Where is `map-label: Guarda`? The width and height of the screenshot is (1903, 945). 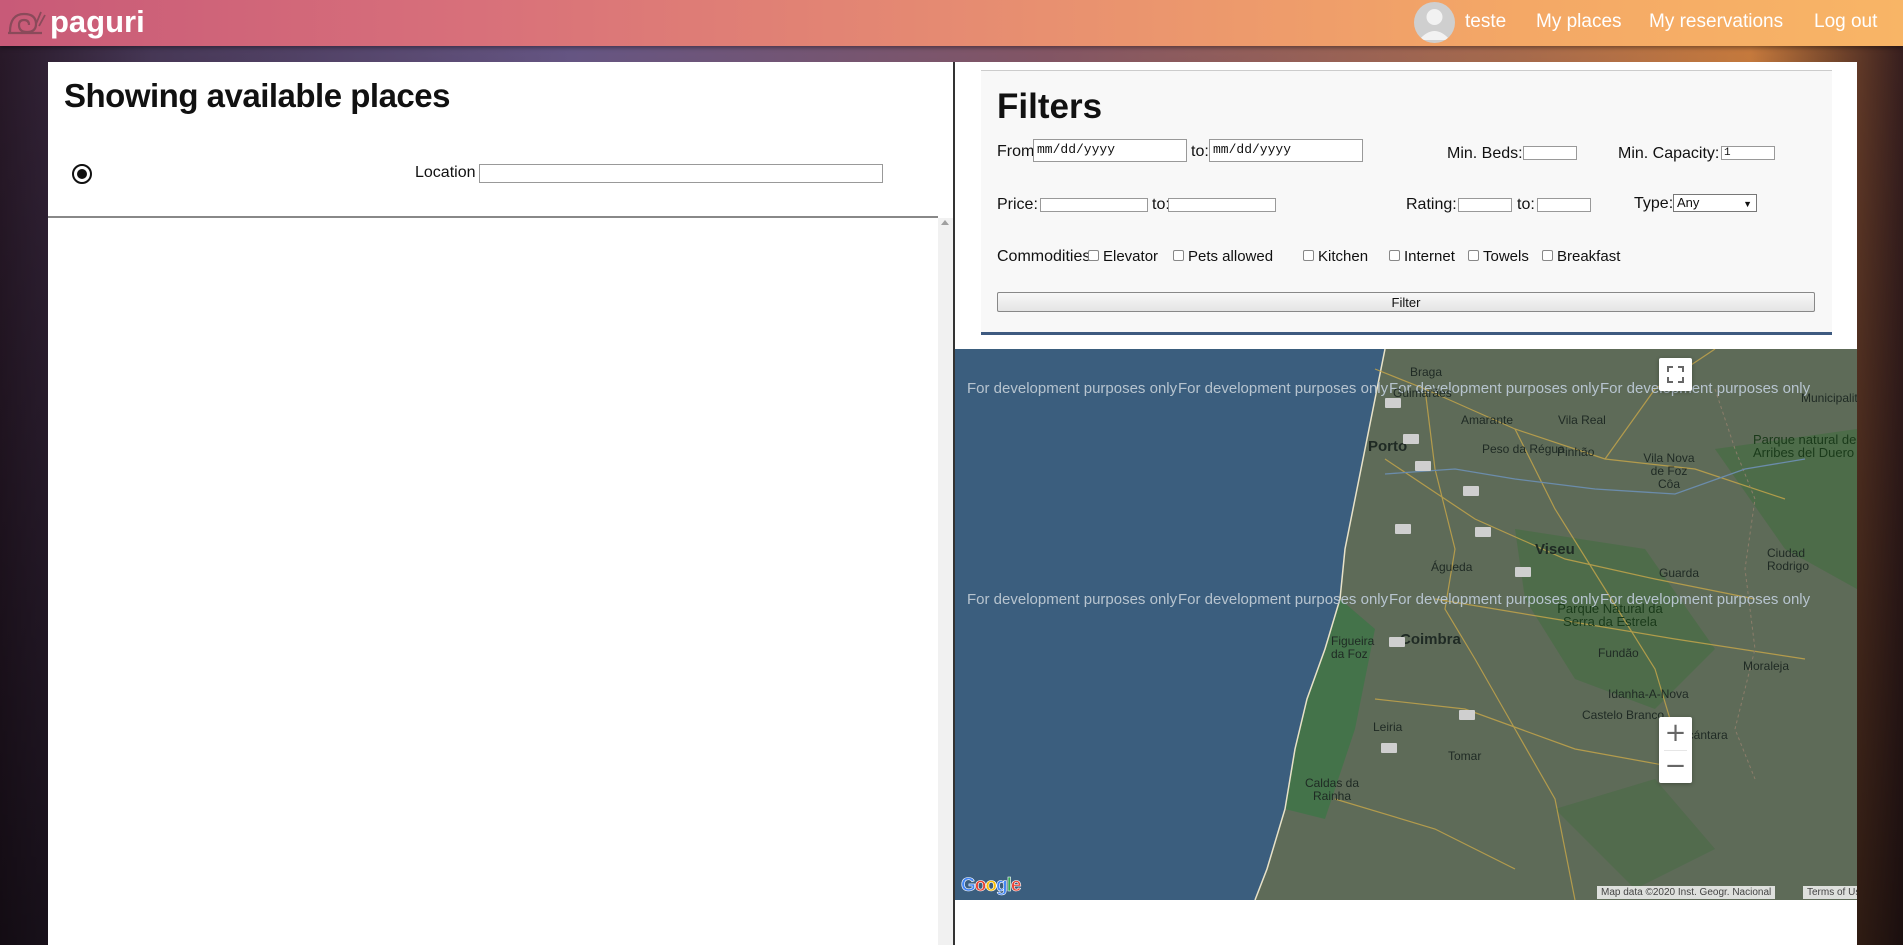
map-label: Guarda is located at coordinates (1679, 573).